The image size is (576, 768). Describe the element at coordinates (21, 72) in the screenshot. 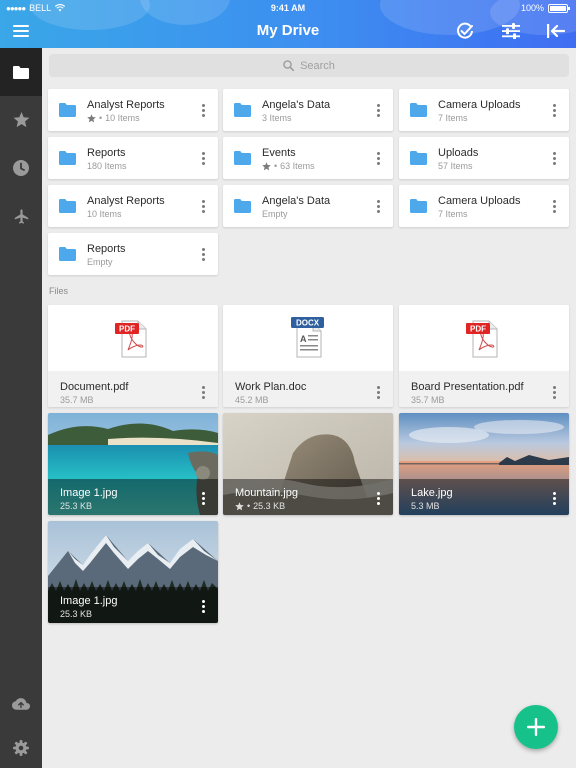

I see `sidebar-item-files` at that location.